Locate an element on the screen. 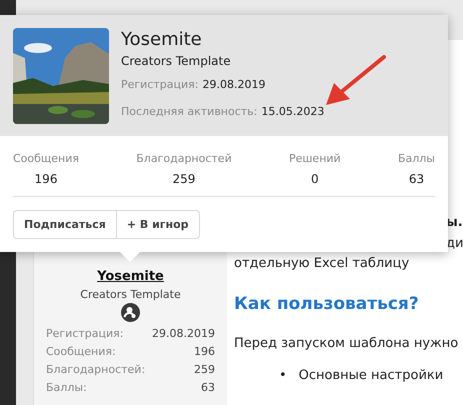  paragraph: Перед запуском шаблона нужно is located at coordinates (346, 344).